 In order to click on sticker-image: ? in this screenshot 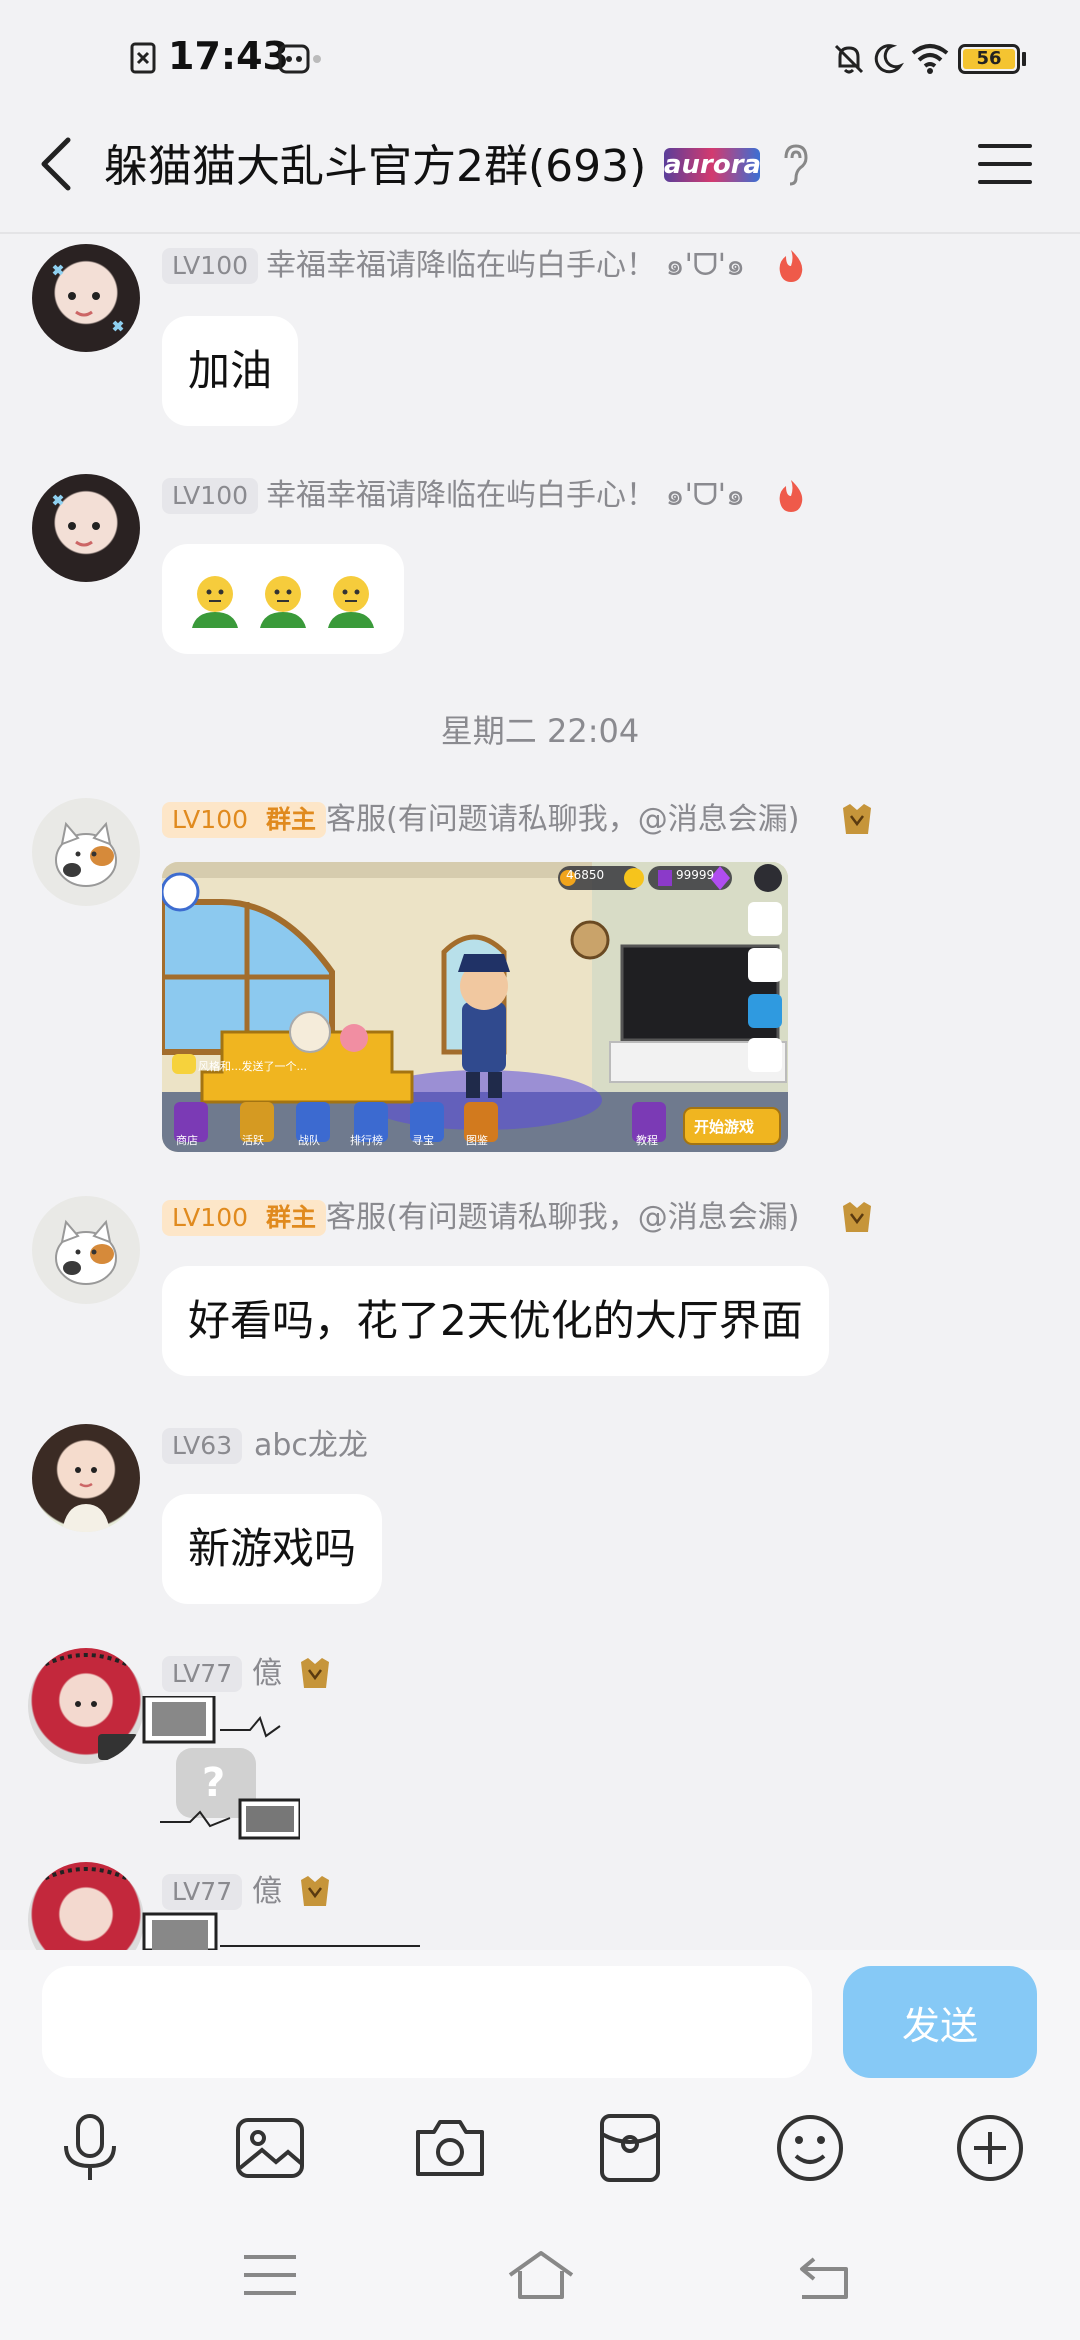, I will do `click(221, 1768)`.